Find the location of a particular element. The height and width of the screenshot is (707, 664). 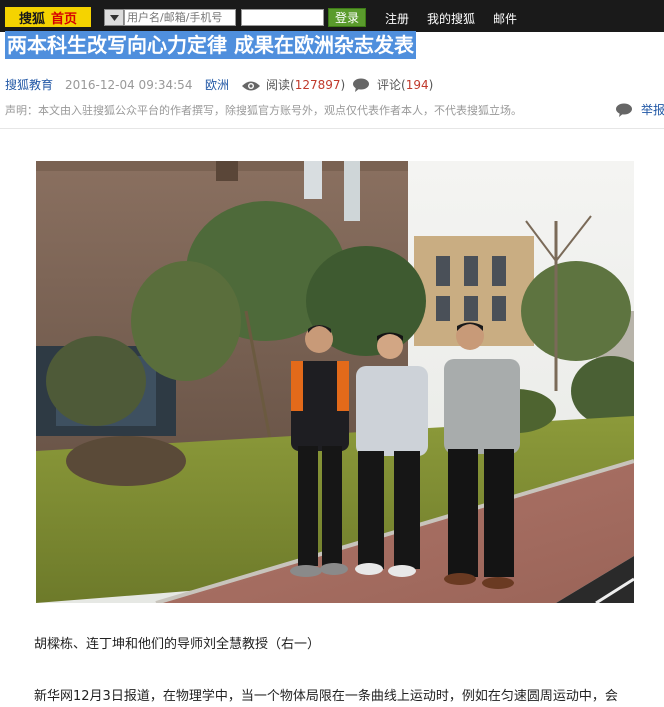

comment-number: 194 is located at coordinates (417, 85).